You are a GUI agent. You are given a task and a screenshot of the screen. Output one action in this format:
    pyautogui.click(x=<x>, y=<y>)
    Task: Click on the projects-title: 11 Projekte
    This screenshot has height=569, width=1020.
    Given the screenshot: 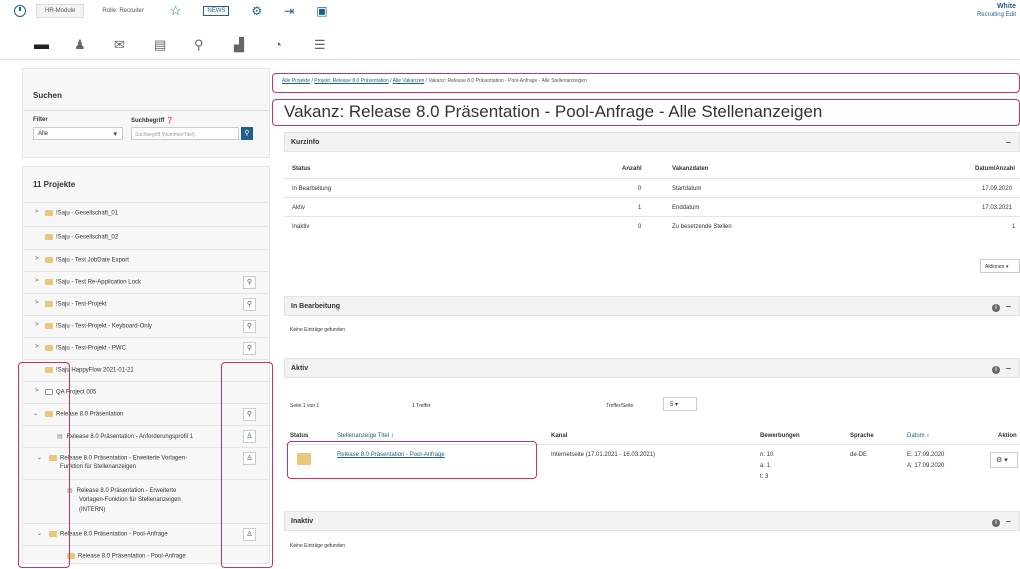 What is the action you would take?
    pyautogui.click(x=54, y=184)
    